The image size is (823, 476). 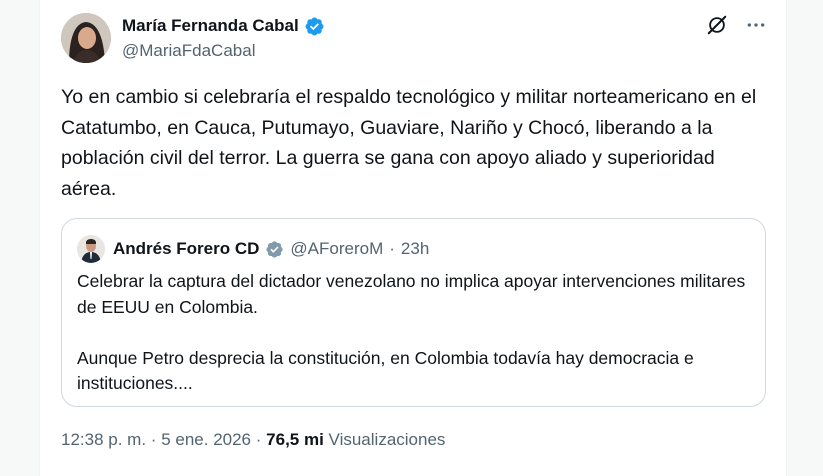 What do you see at coordinates (295, 439) in the screenshot?
I see `views-count: 76,5 mi` at bounding box center [295, 439].